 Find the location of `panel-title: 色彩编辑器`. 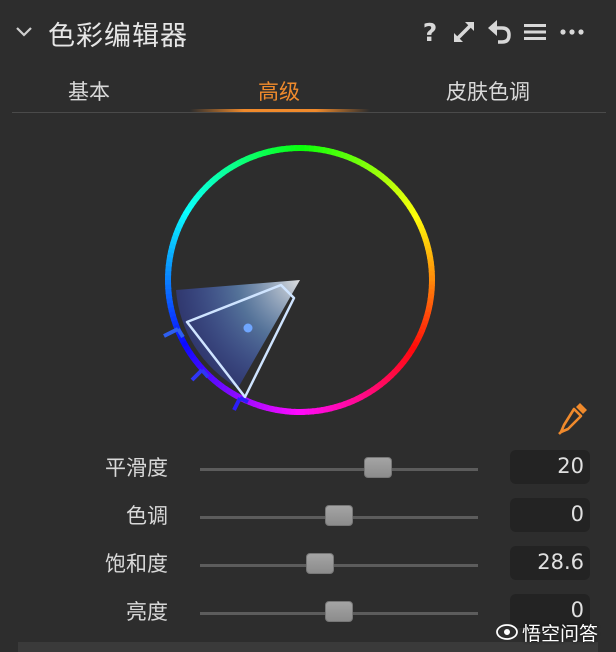

panel-title: 色彩编辑器 is located at coordinates (118, 36).